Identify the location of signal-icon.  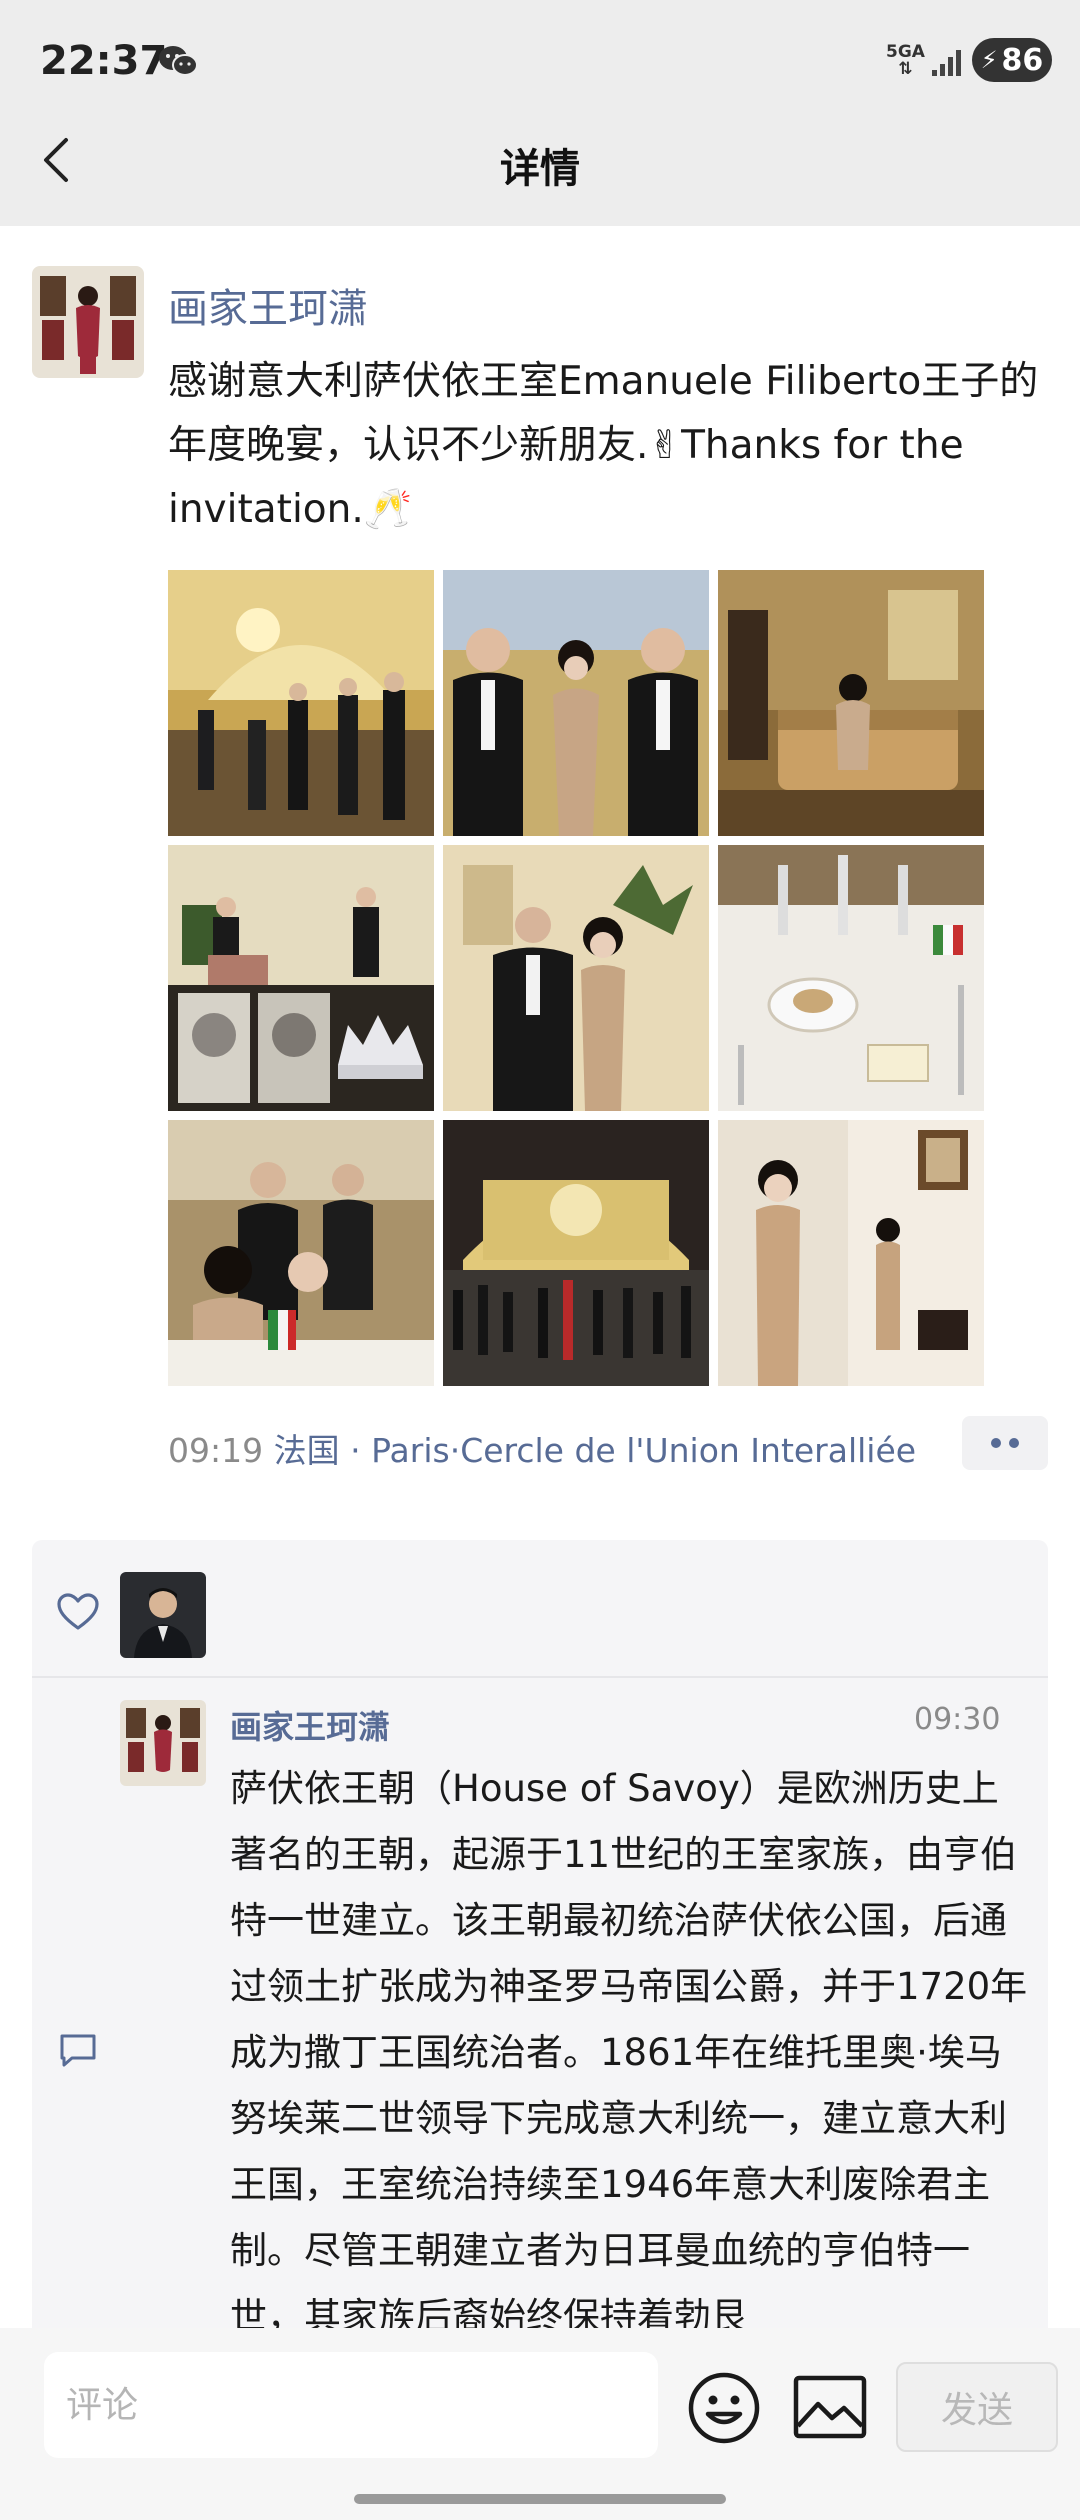
(946, 63).